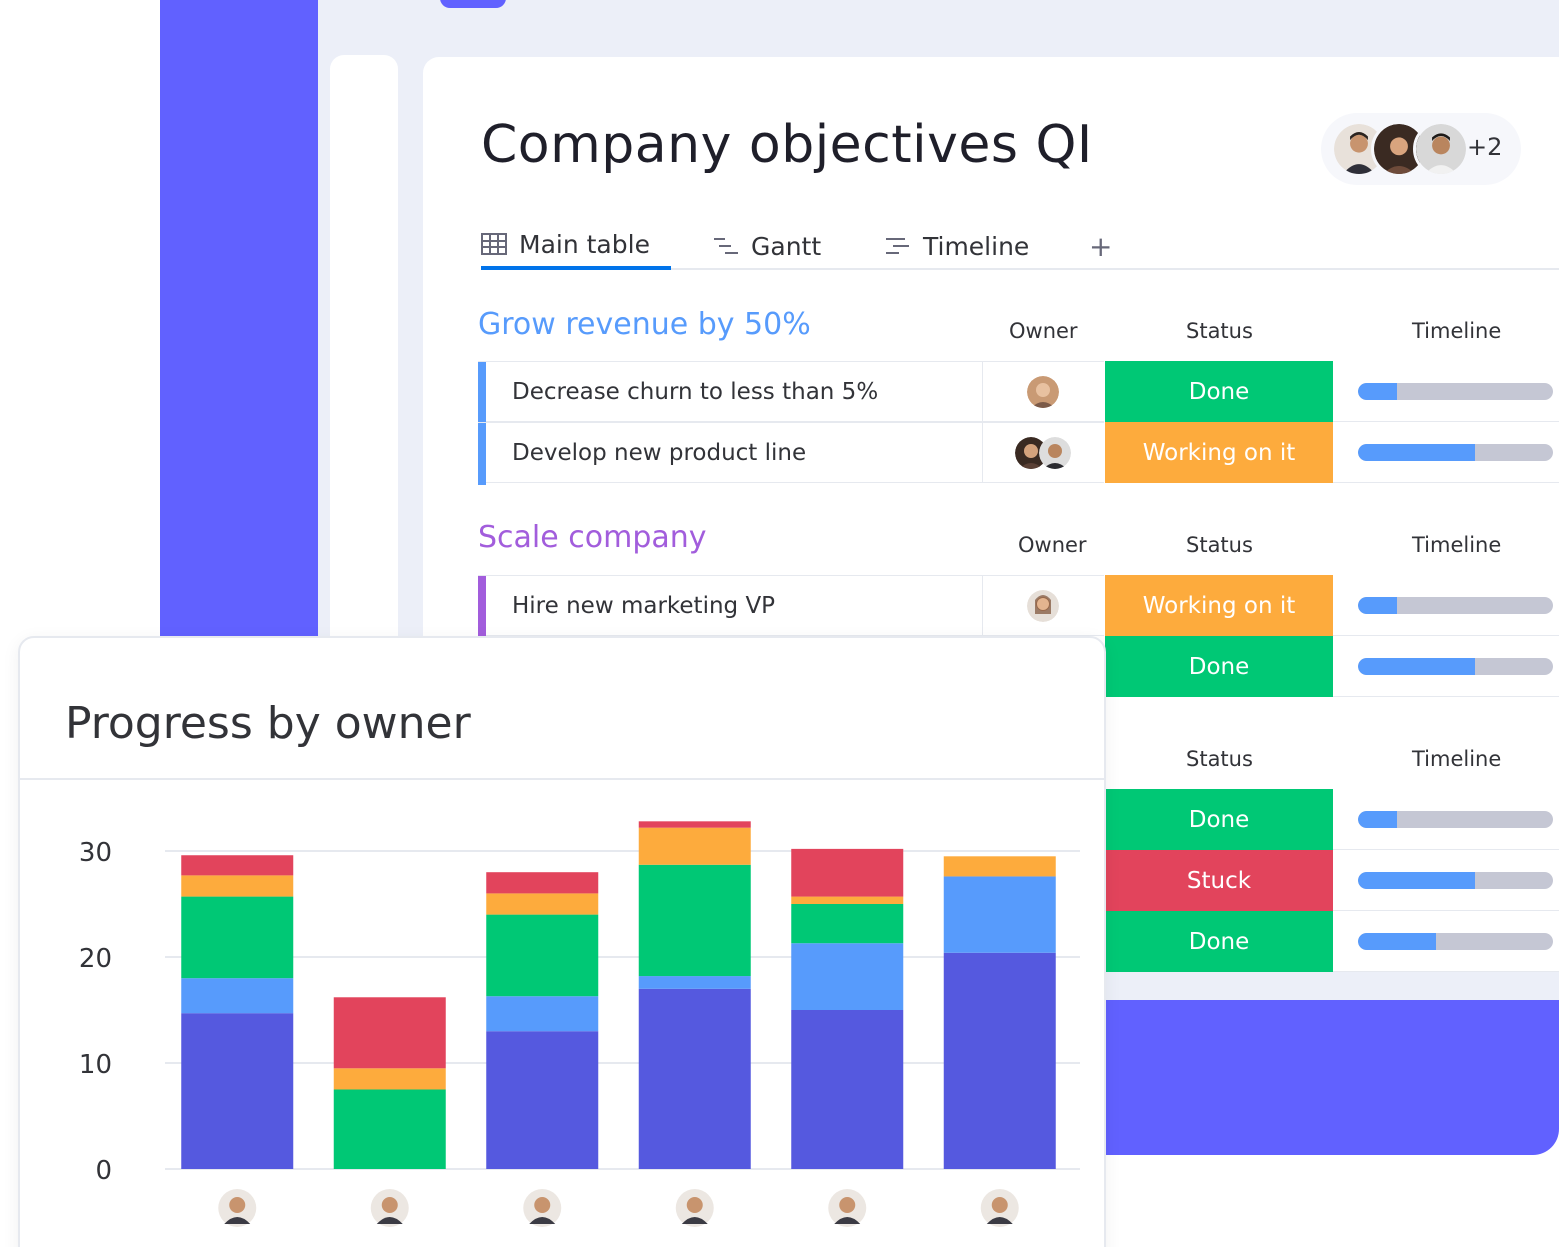  I want to click on table-row: Decrease churn to less than 5% Done, so click(1018, 392).